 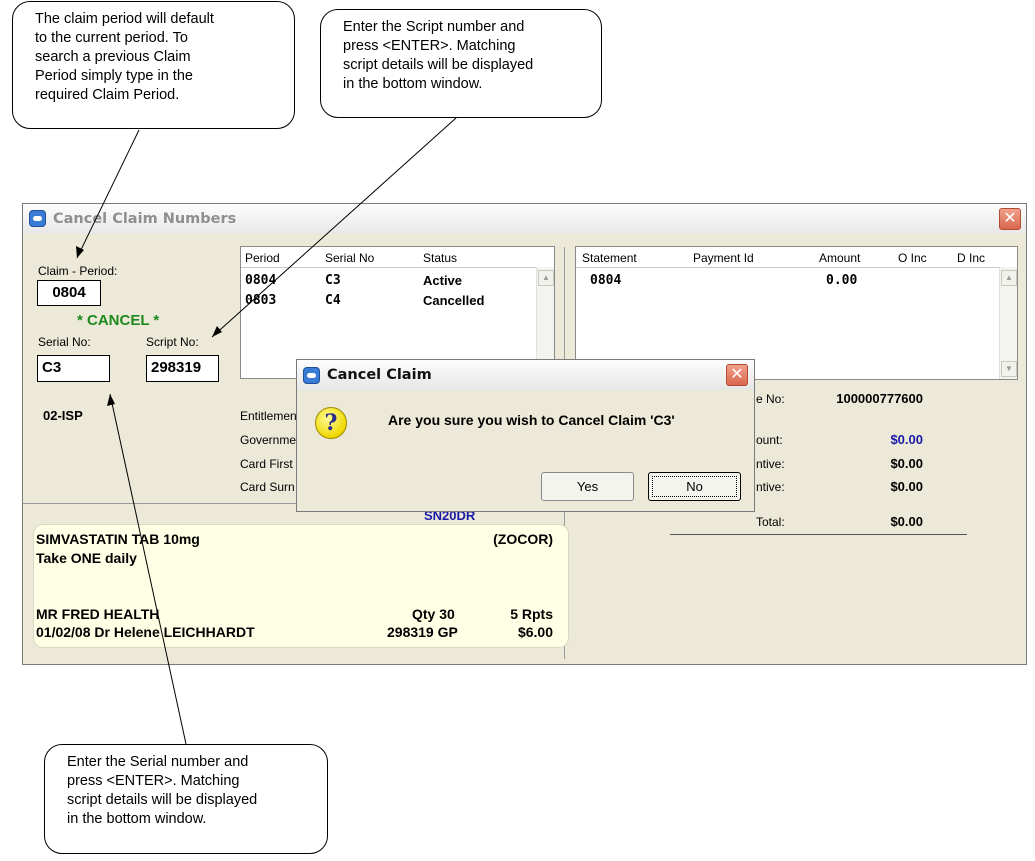 I want to click on patient-name: MR FRED HEALTH, so click(x=98, y=614).